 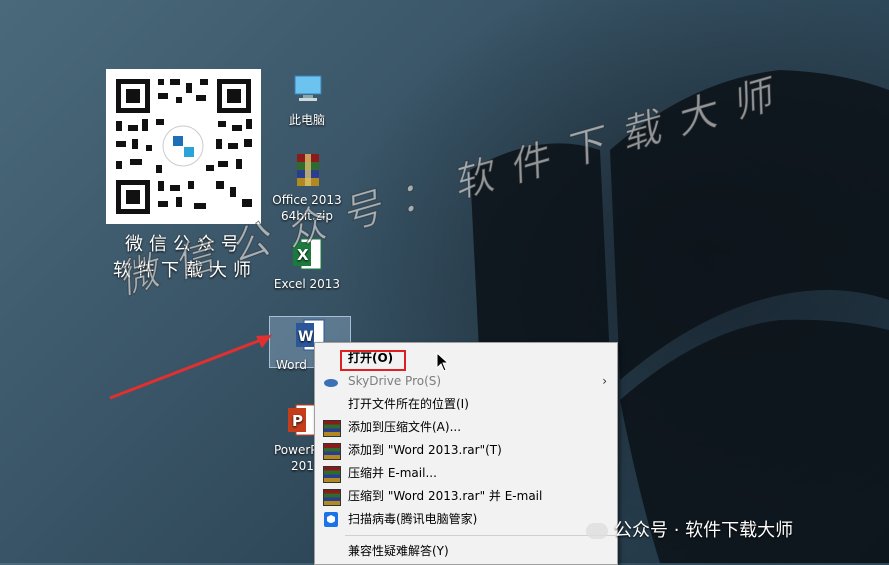 What do you see at coordinates (445, 496) in the screenshot?
I see `menu-item-label: 压缩到 "Word 2013.rar" 并 E-mail` at bounding box center [445, 496].